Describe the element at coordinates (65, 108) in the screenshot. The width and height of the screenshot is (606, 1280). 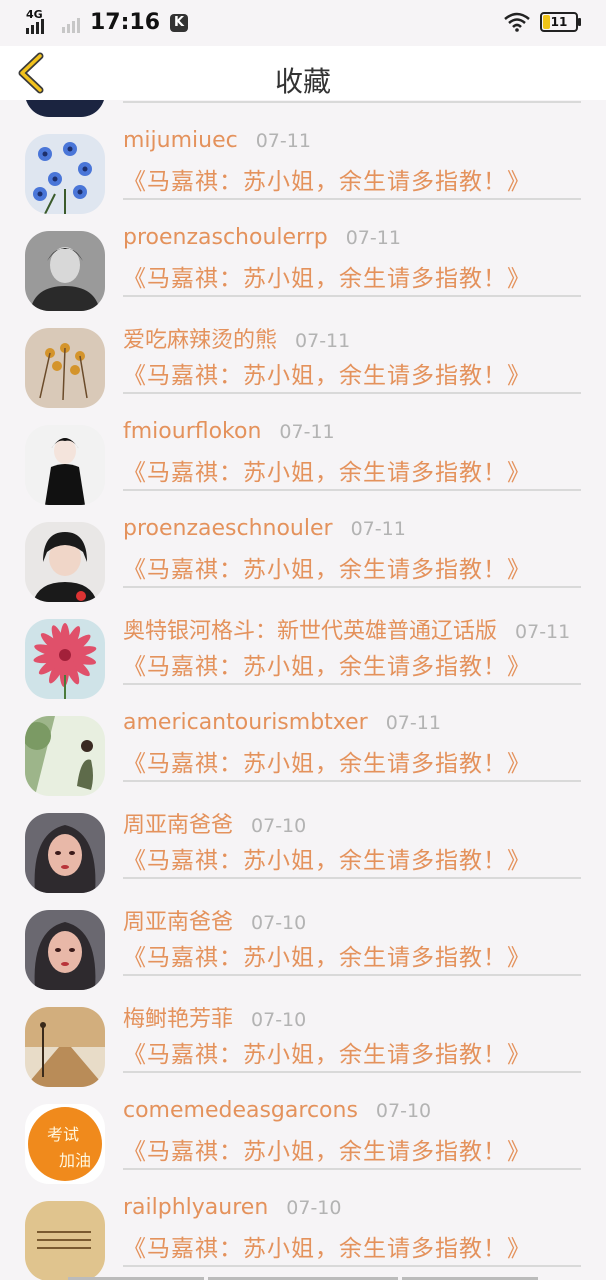
I see `night-figure-avatar` at that location.